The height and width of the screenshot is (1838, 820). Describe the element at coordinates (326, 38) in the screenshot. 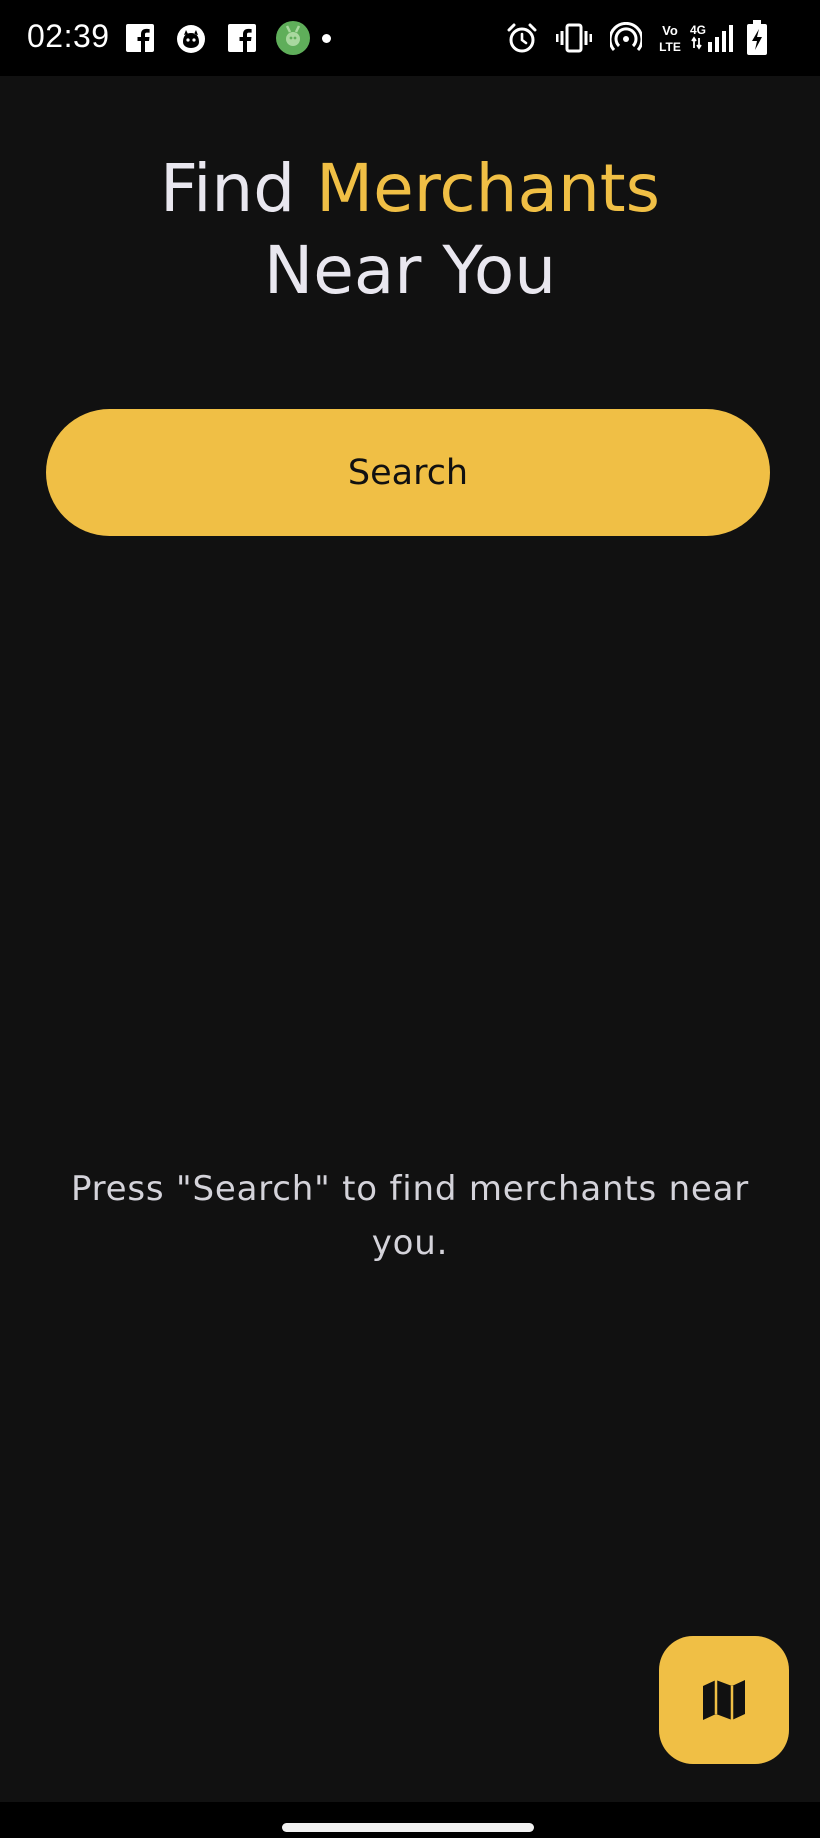

I see `more-notifications-icon` at that location.